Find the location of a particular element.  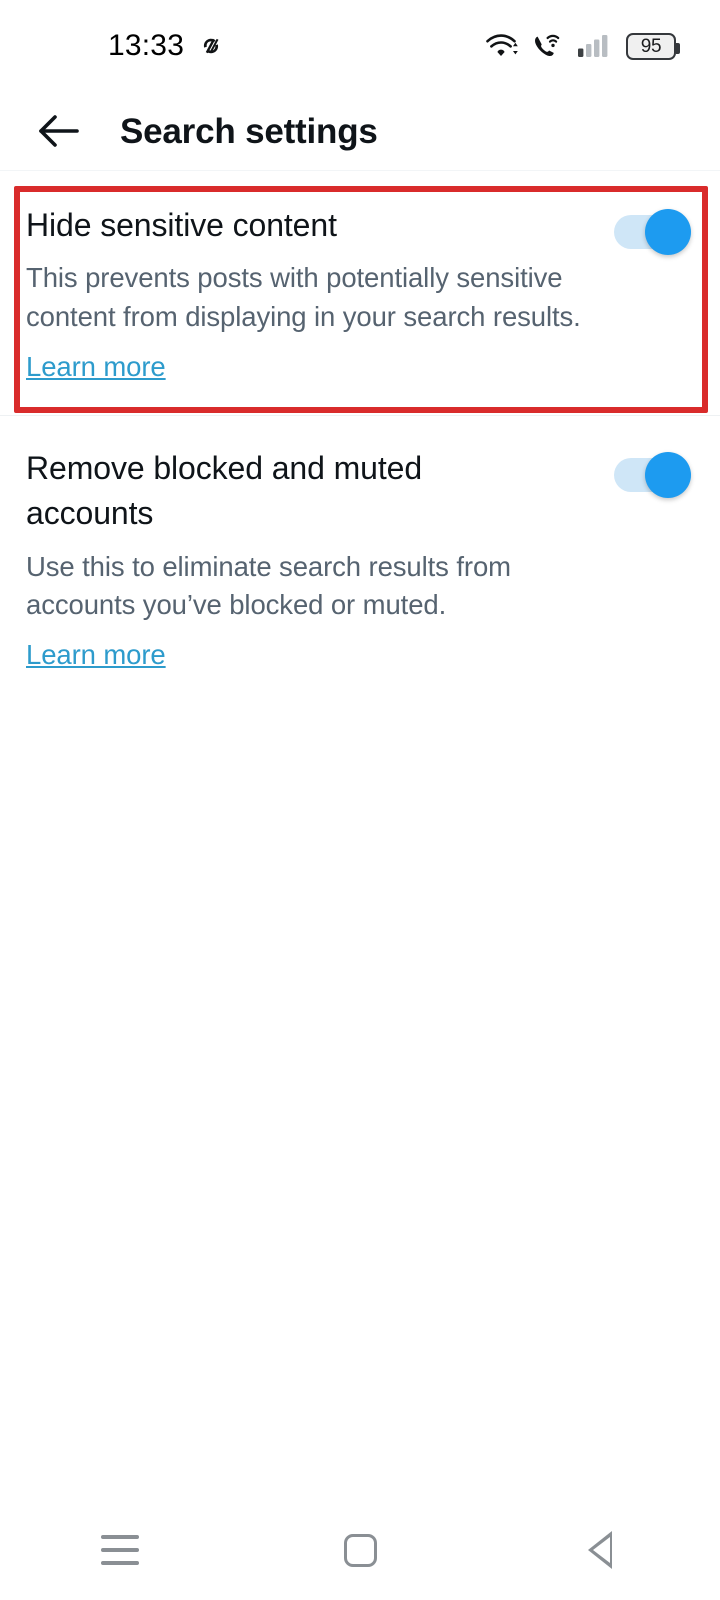

setting-title: Hide sensitive content is located at coordinates (181, 225).